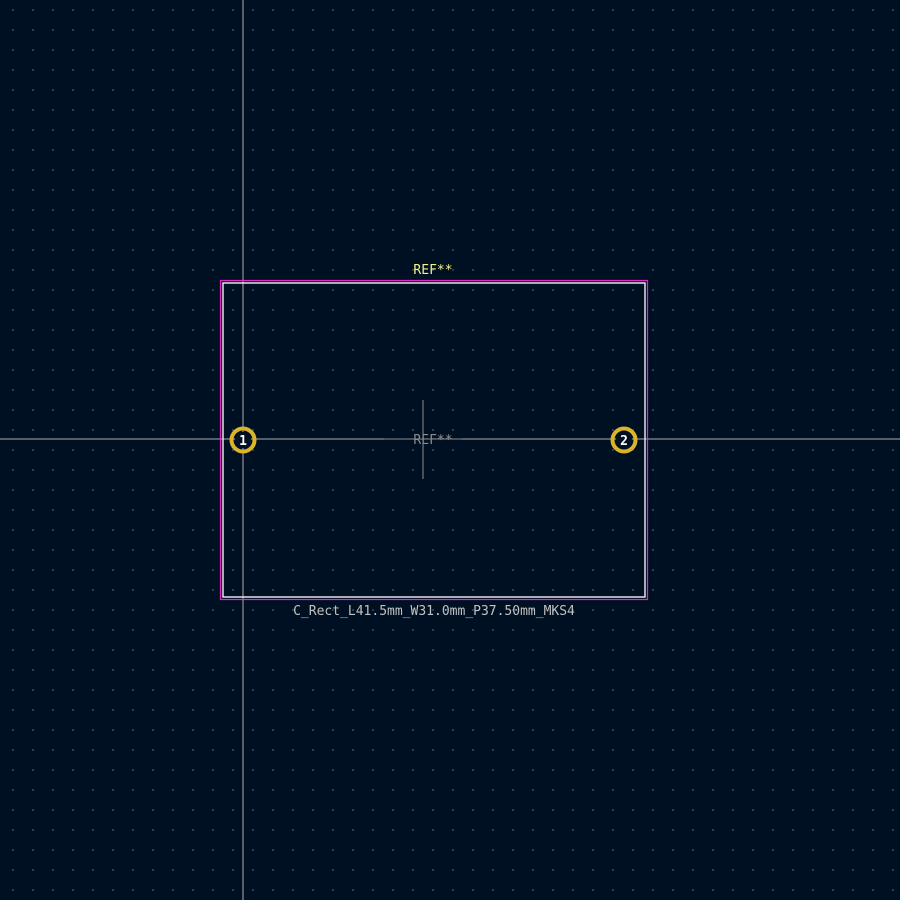 The height and width of the screenshot is (900, 900). I want to click on reference-designator-center: REF**, so click(432, 440).